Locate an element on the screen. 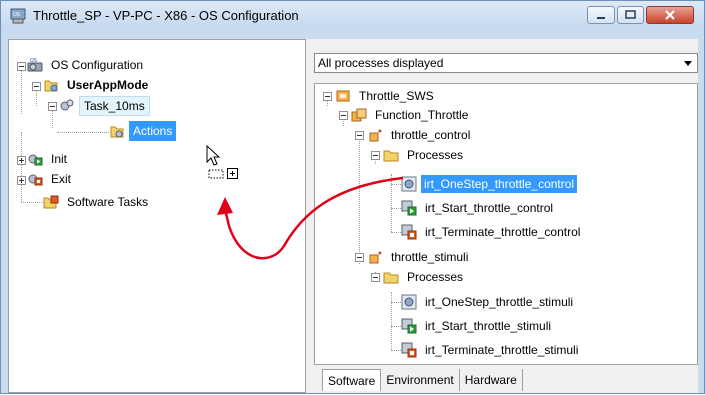  tree-node-label: throttle_stimuli is located at coordinates (430, 257).